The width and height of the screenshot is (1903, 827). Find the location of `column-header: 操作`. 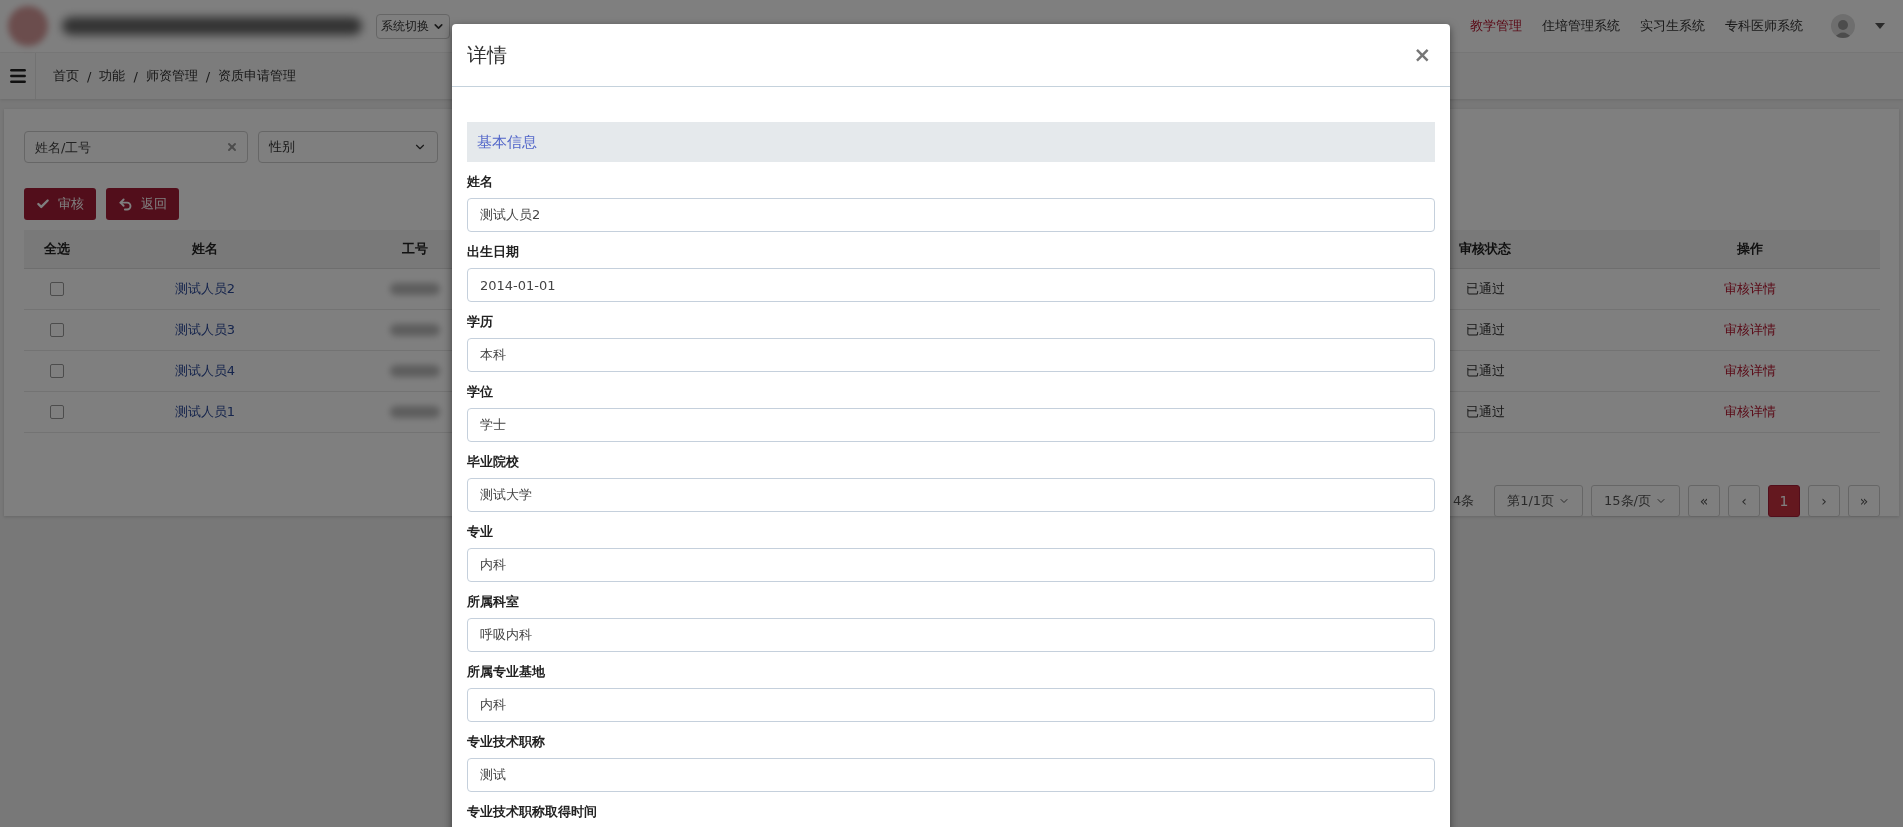

column-header: 操作 is located at coordinates (1750, 249).